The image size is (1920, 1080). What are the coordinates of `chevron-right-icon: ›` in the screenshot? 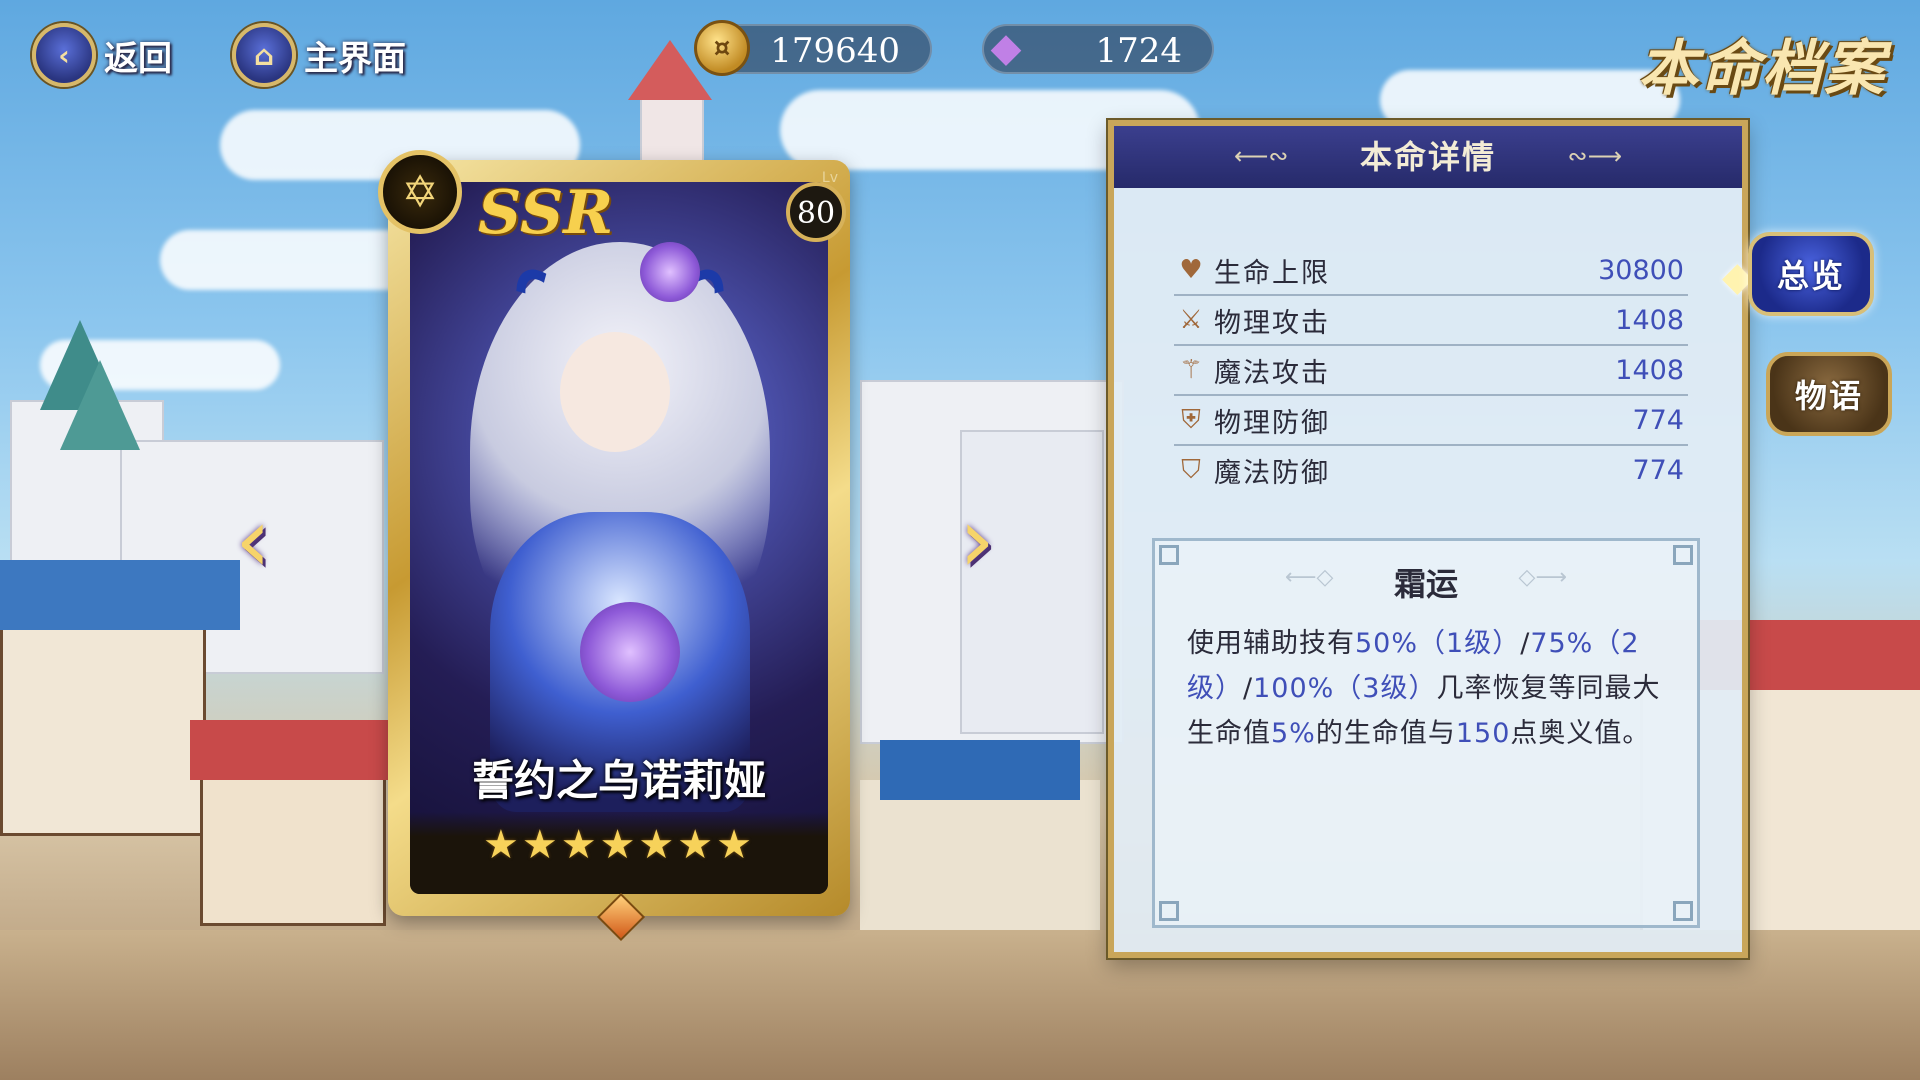 It's located at (977, 540).